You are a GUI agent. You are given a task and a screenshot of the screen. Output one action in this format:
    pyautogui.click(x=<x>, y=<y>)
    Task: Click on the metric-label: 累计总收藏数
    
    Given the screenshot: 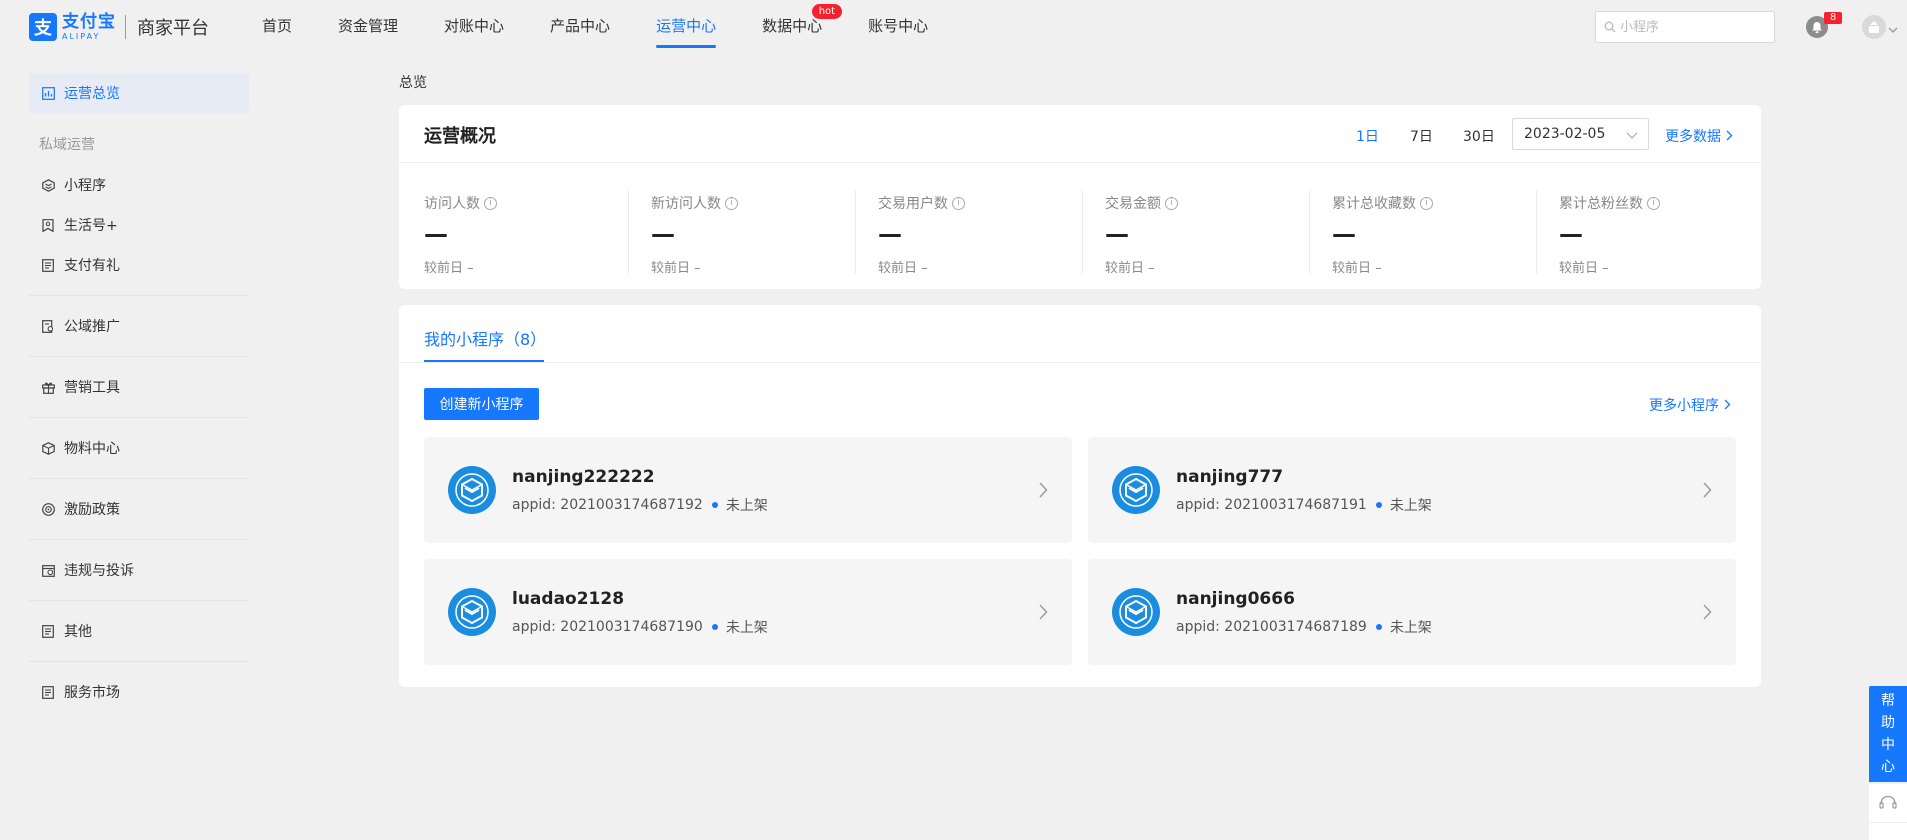 What is the action you would take?
    pyautogui.click(x=1374, y=204)
    